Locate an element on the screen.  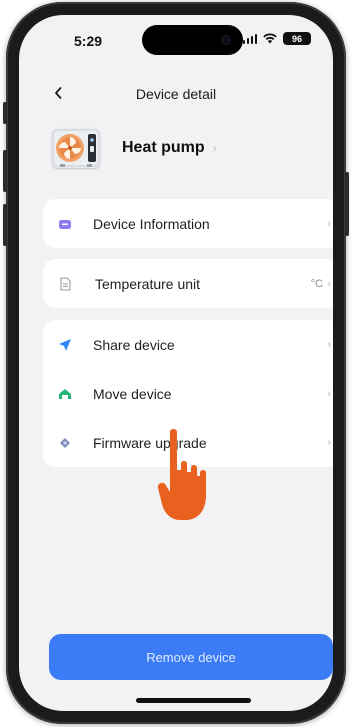
device-information-row: Device Information › is located at coordinates (188, 223).